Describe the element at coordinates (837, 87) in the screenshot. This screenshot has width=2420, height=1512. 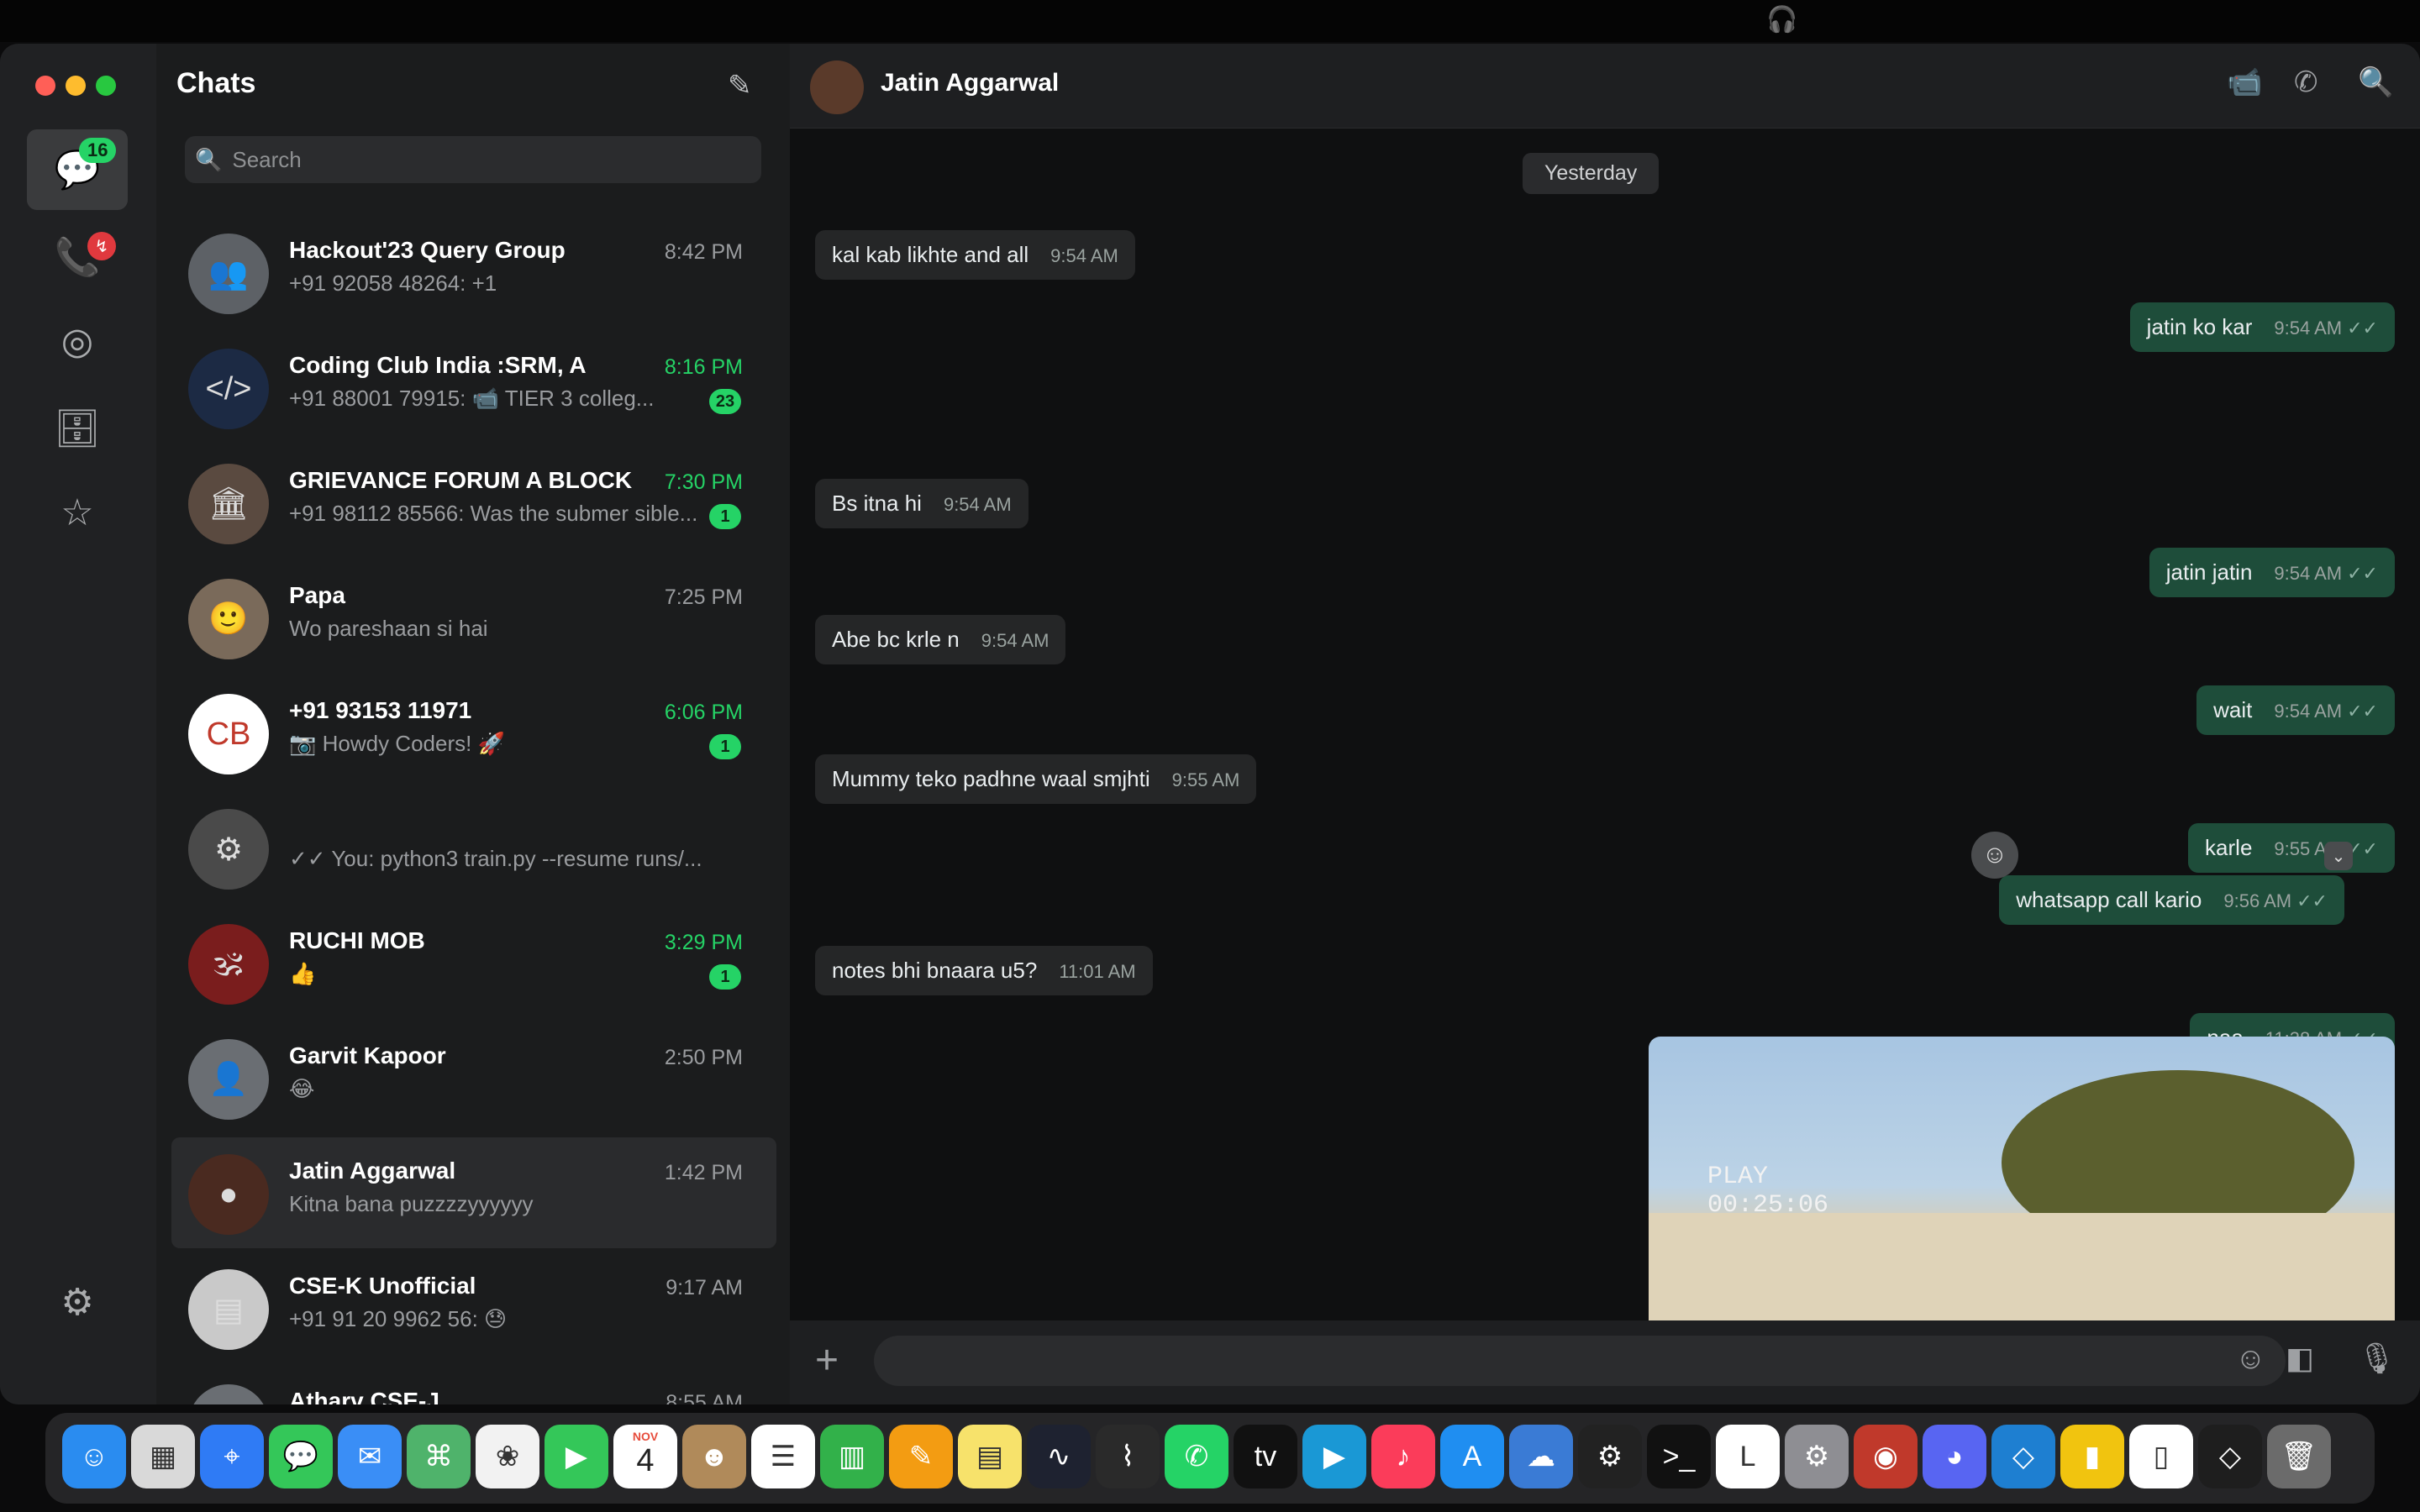
I see `contact-avatar` at that location.